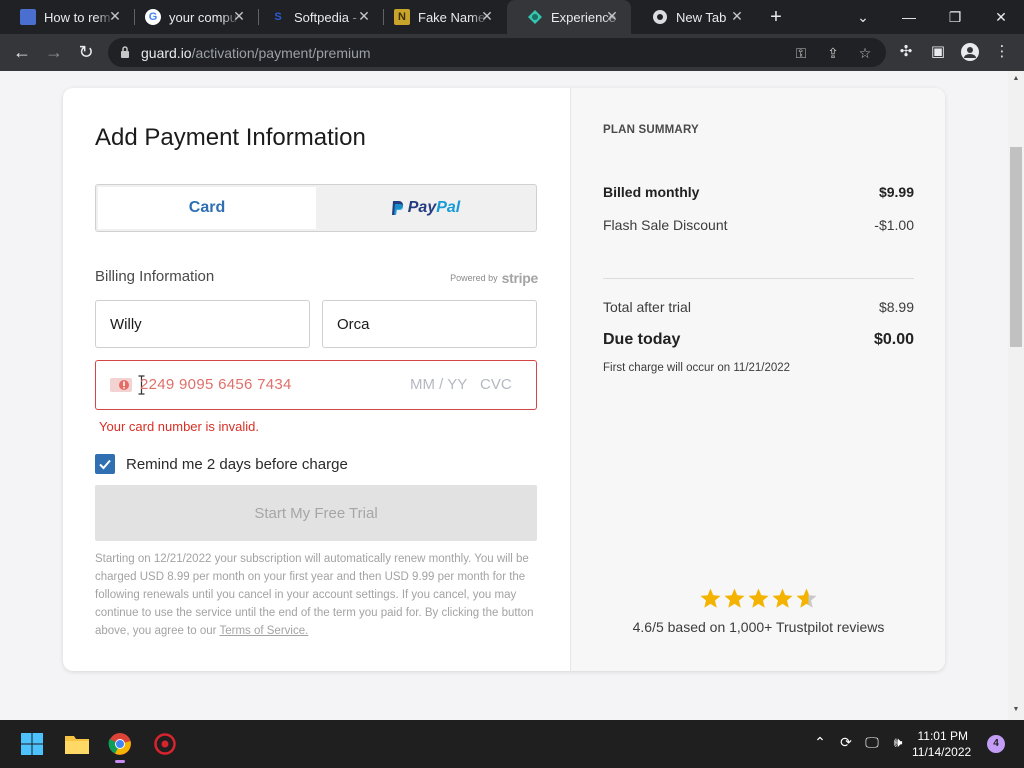 This screenshot has width=1024, height=768. I want to click on lock-icon, so click(125, 52).